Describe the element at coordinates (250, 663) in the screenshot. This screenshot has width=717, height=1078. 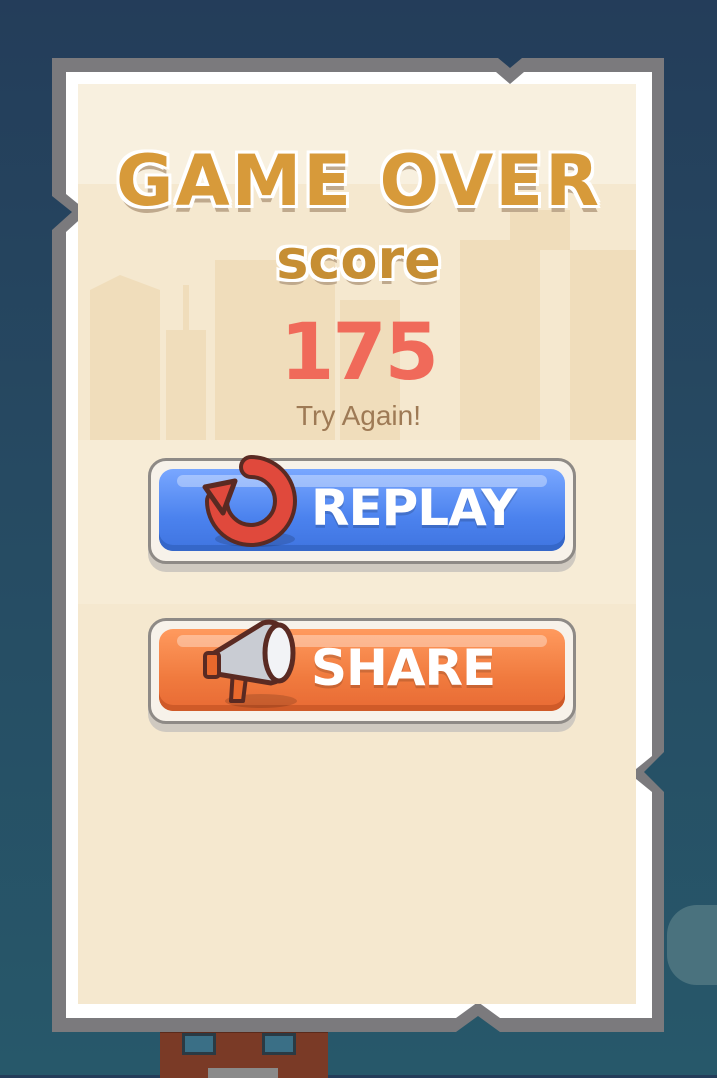
I see `megaphone-icon` at that location.